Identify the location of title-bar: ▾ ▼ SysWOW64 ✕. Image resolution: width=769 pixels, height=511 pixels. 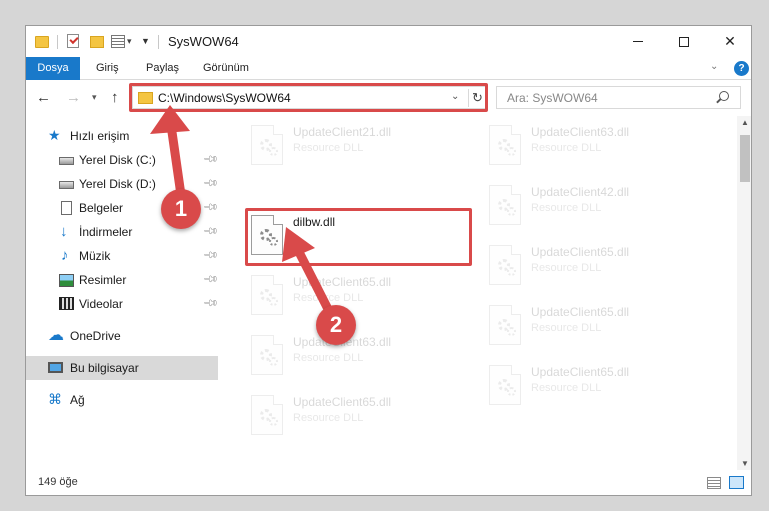
(388, 41).